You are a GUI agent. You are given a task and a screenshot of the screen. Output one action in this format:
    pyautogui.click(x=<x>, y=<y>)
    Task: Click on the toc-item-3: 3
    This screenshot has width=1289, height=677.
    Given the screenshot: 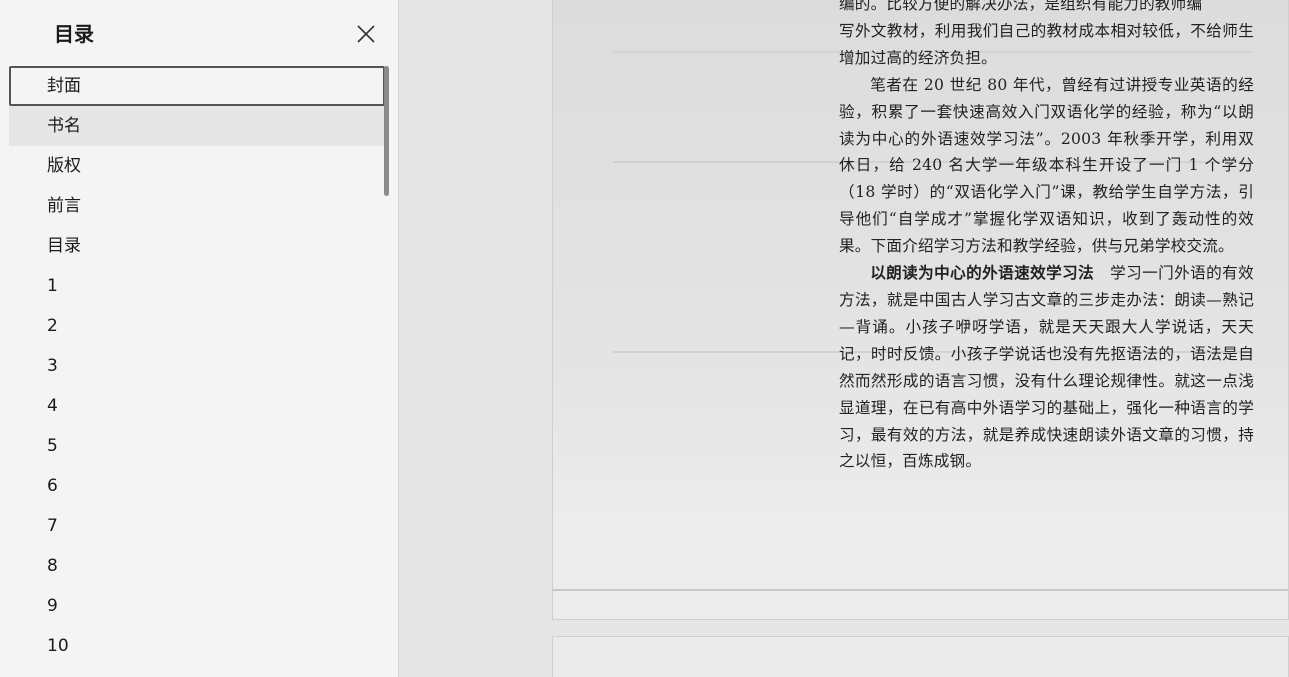 What is the action you would take?
    pyautogui.click(x=197, y=366)
    